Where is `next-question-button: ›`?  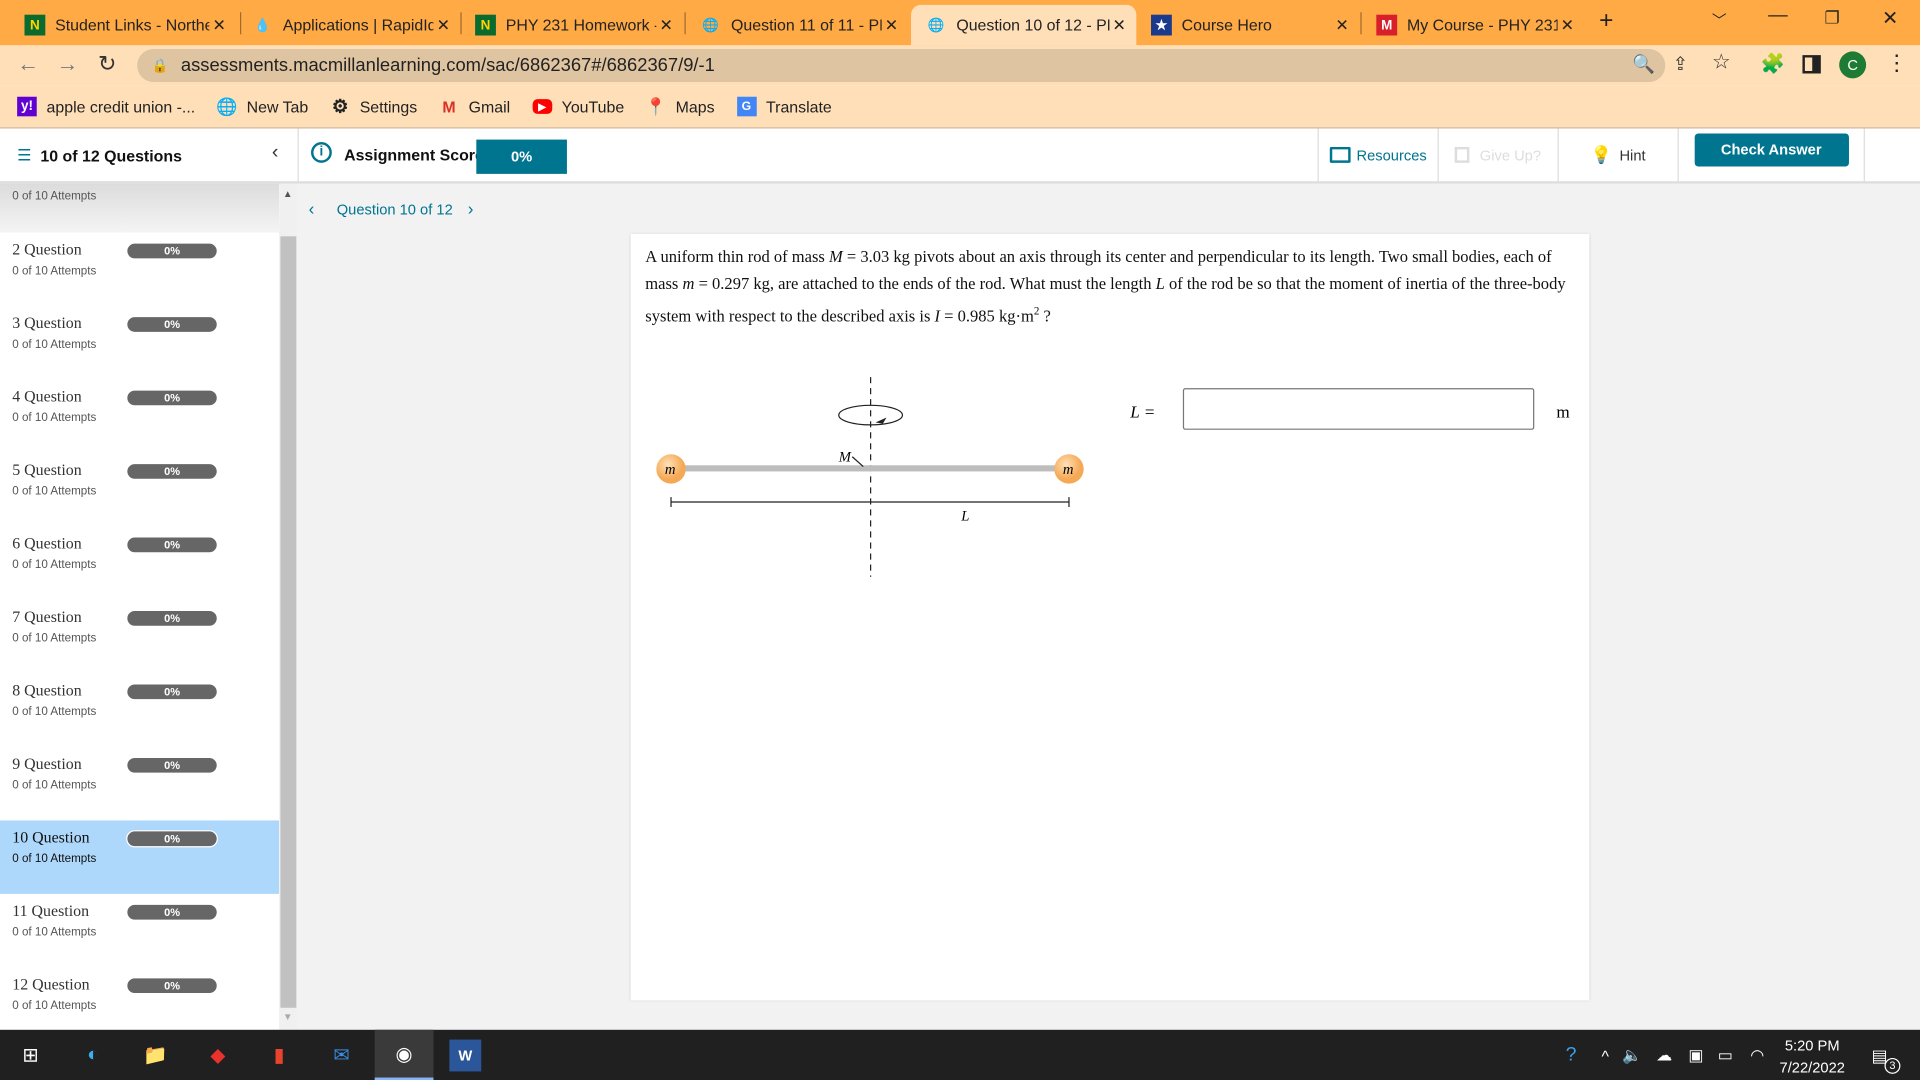 next-question-button: › is located at coordinates (471, 208).